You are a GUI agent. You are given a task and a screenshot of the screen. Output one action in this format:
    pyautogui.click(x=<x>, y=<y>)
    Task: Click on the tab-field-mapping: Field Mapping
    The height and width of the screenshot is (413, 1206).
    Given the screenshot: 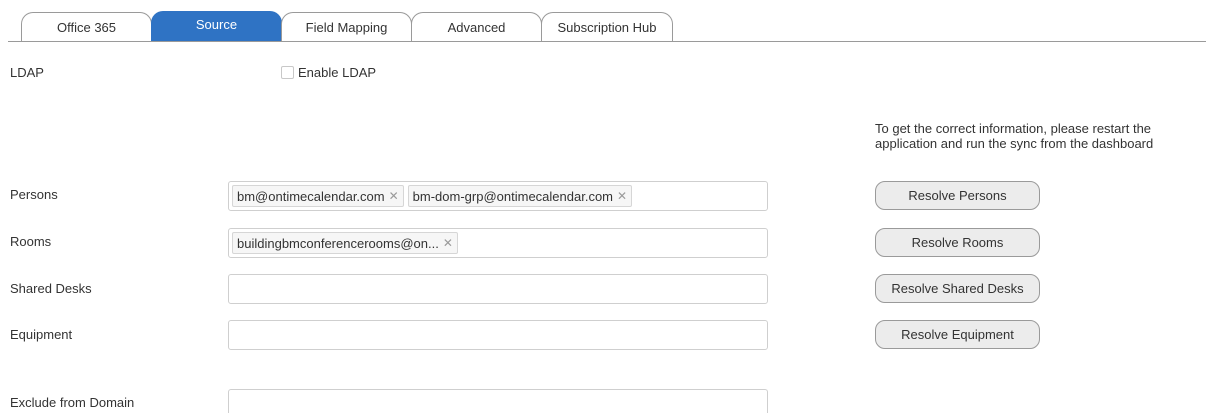 What is the action you would take?
    pyautogui.click(x=346, y=26)
    